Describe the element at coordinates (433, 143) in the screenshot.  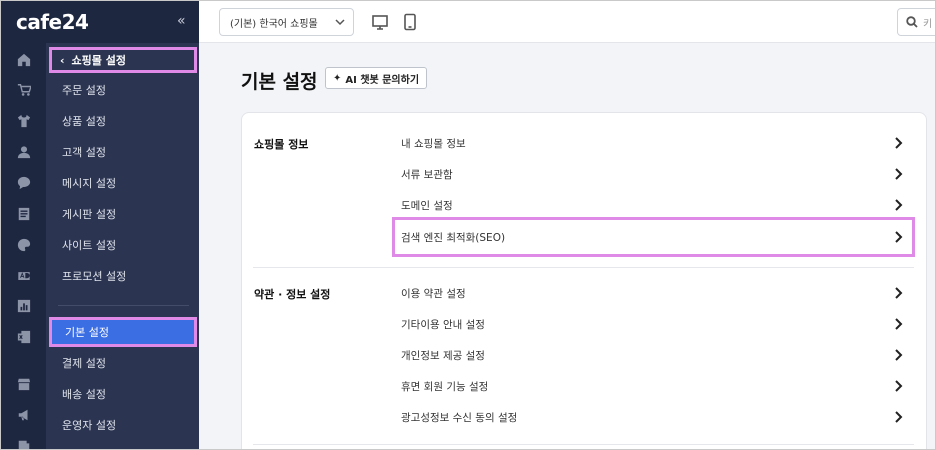
I see `row-label: 내 쇼핑몰 정보` at that location.